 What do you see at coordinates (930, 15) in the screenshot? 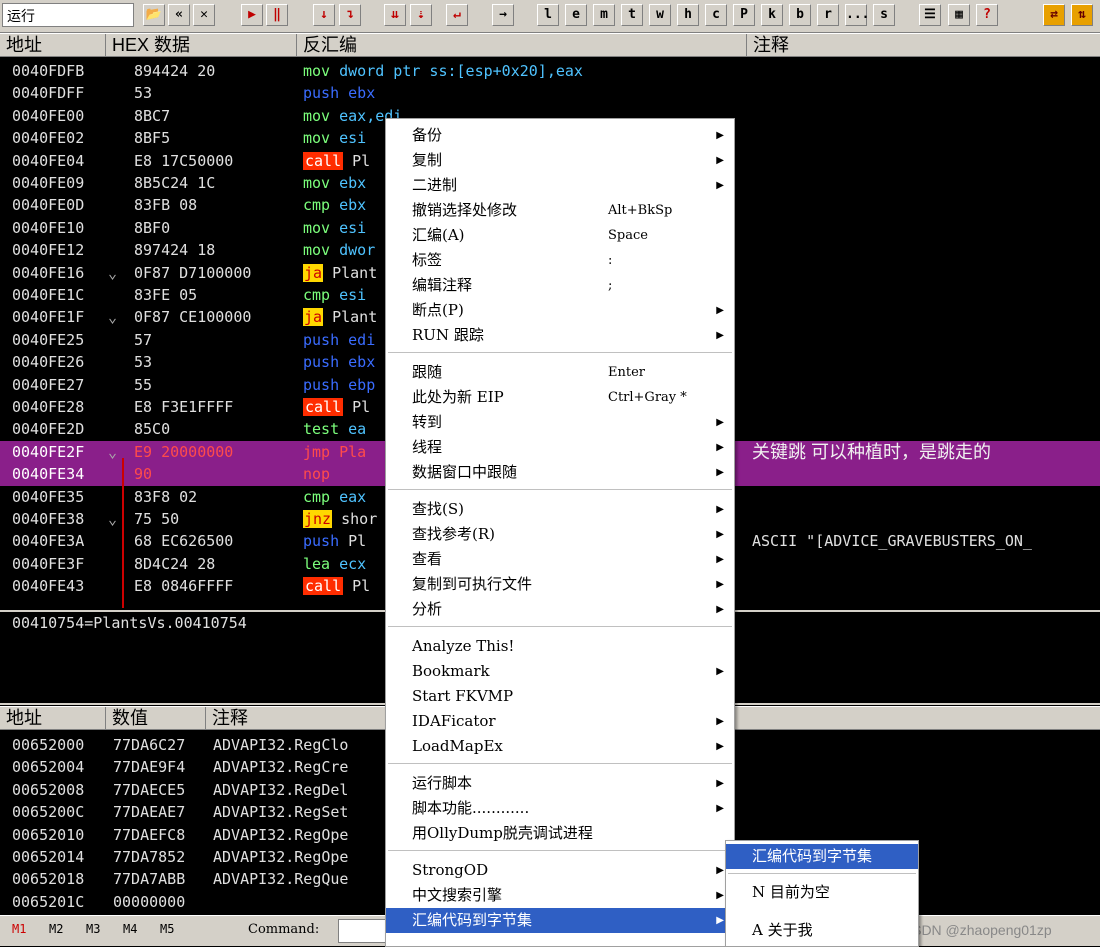
I see `list-icon: ☰` at bounding box center [930, 15].